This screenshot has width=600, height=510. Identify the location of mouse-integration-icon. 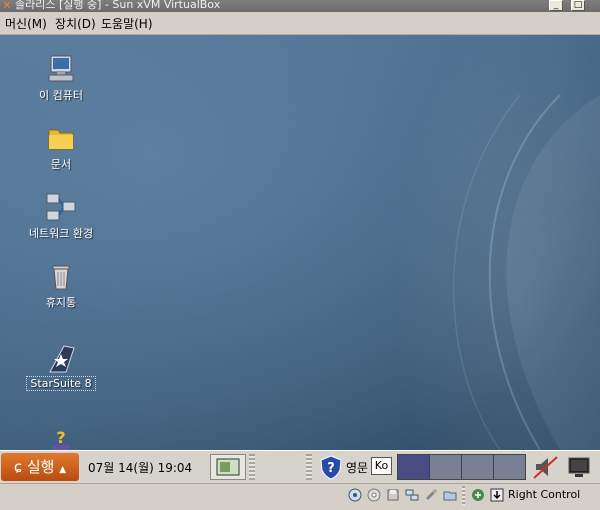
(478, 495).